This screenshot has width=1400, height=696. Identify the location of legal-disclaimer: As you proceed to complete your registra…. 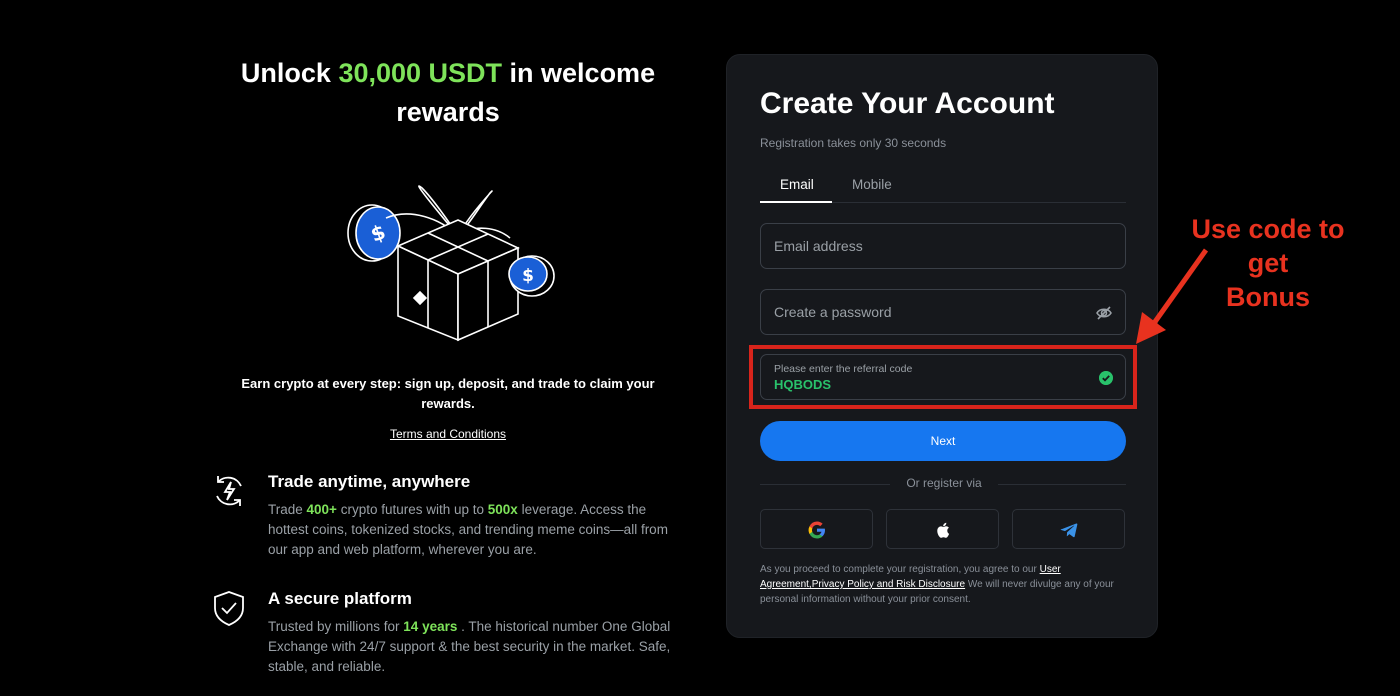
(945, 584).